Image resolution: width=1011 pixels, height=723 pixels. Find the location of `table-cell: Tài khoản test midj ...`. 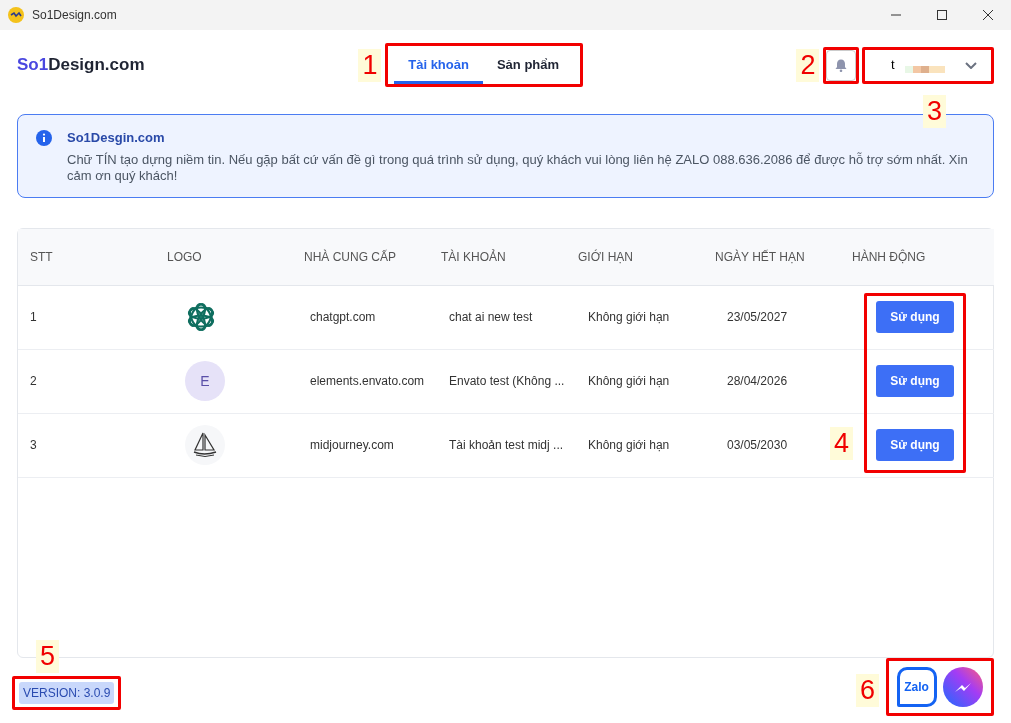

table-cell: Tài khoản test midj ... is located at coordinates (497, 445).